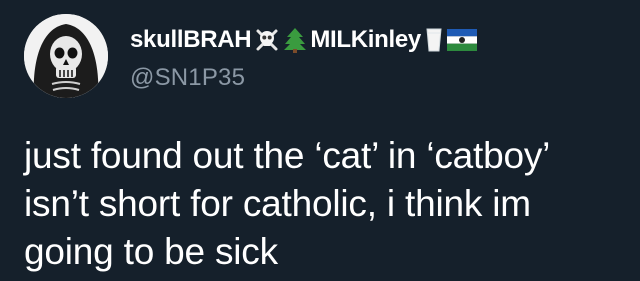 This screenshot has height=281, width=640. Describe the element at coordinates (365, 40) in the screenshot. I see `display-name-suffix: MILKinley` at that location.